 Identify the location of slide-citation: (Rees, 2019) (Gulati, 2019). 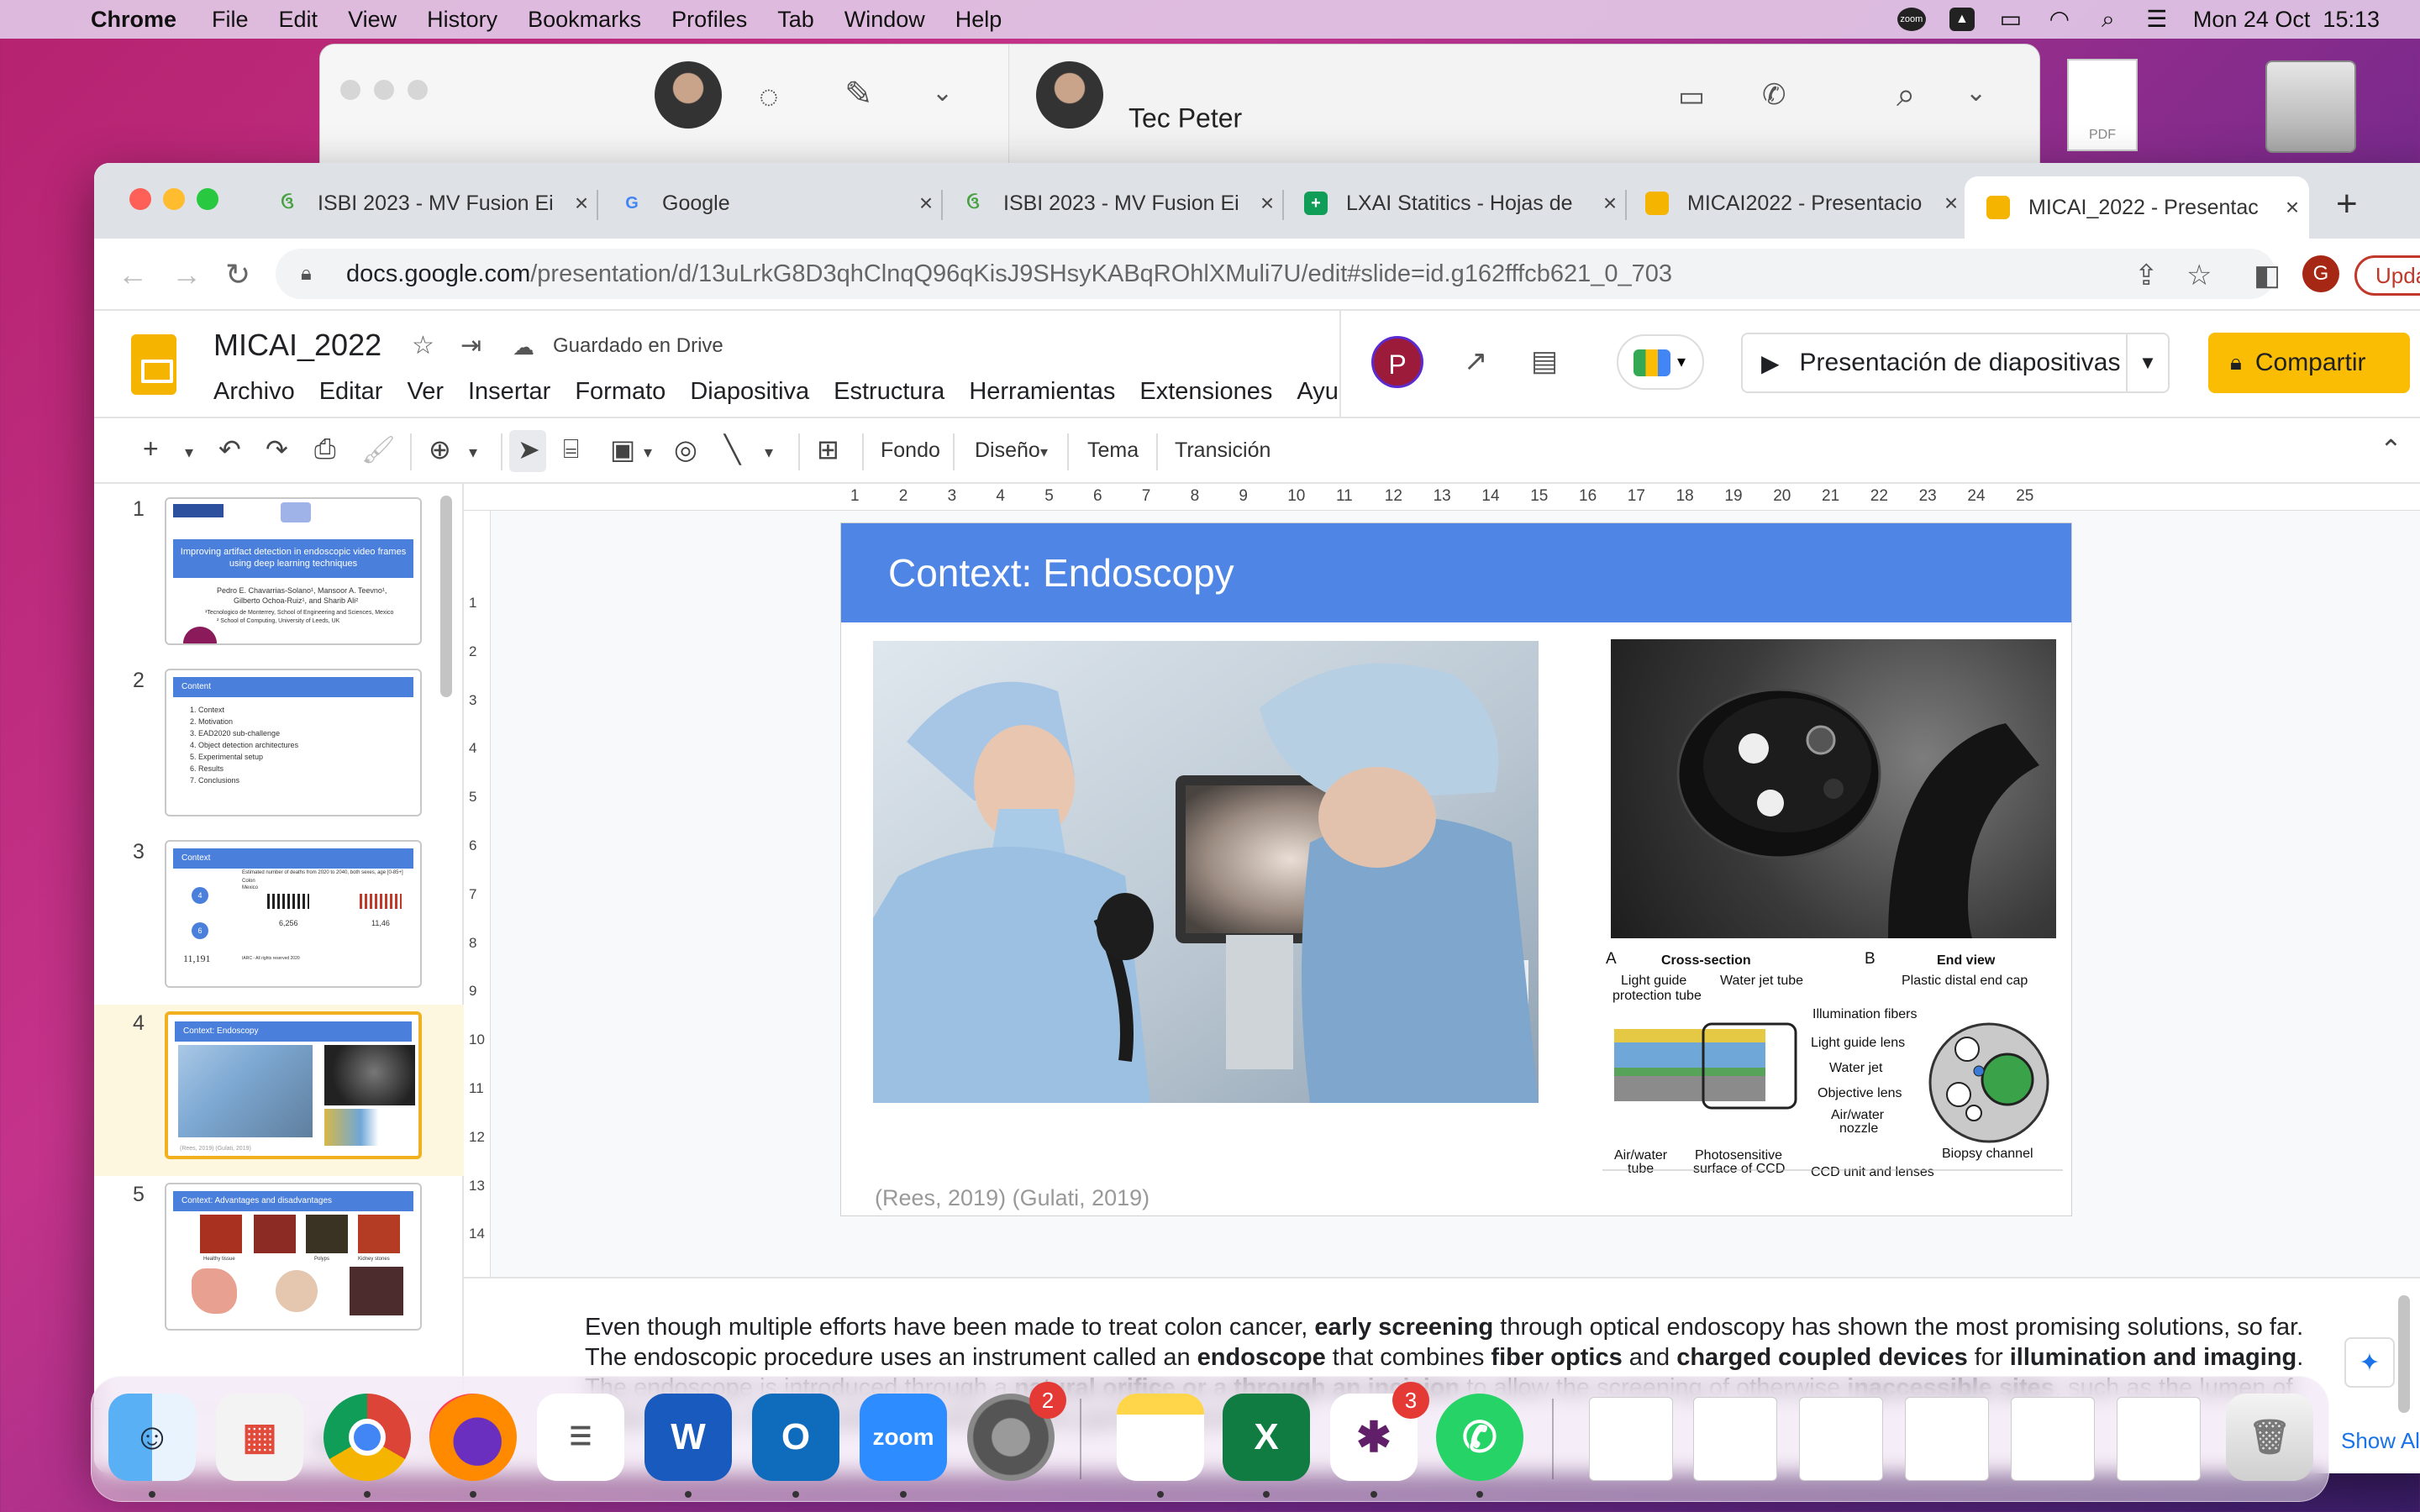
(1013, 1198).